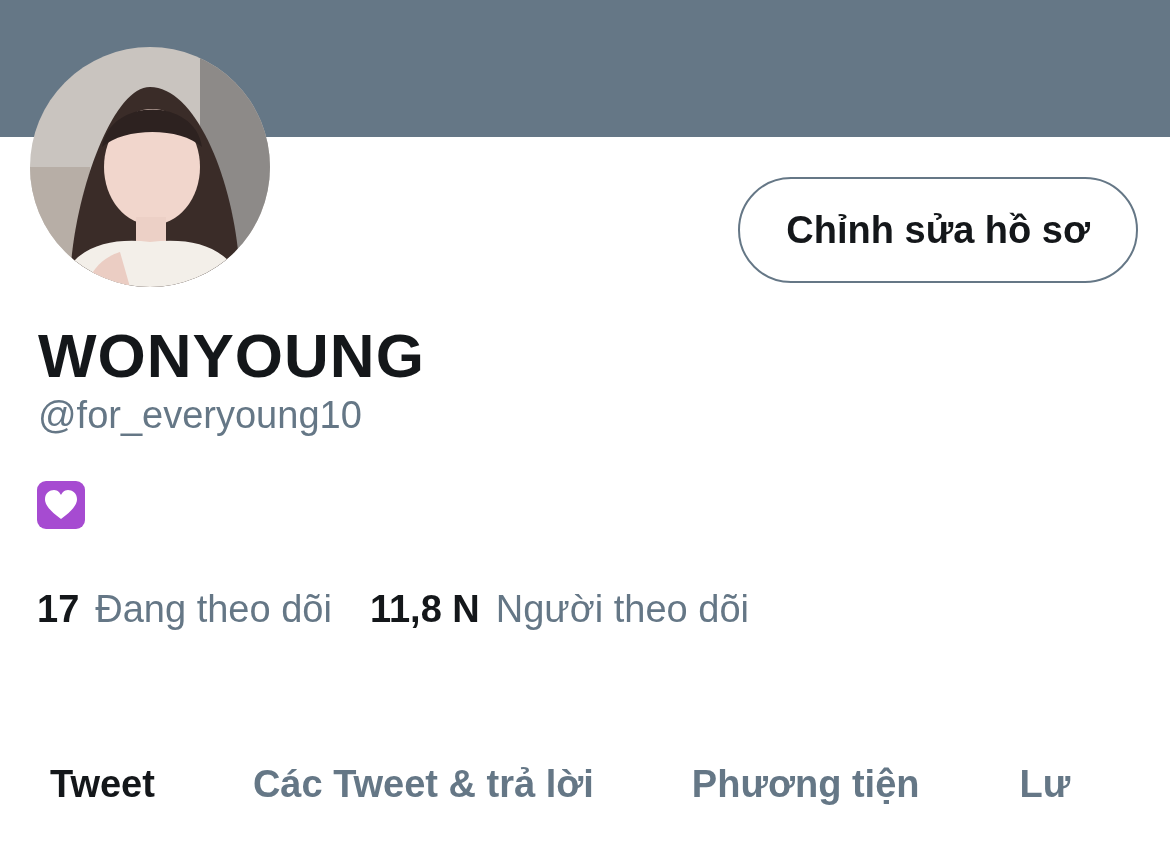 This screenshot has height=847, width=1170. What do you see at coordinates (200, 416) in the screenshot?
I see `username: @for_everyoung10` at bounding box center [200, 416].